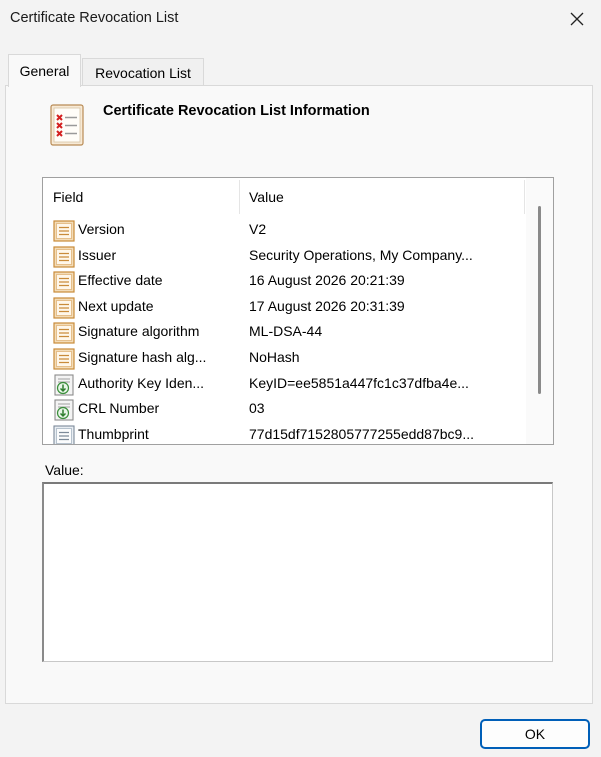  Describe the element at coordinates (327, 305) in the screenshot. I see `row-value: 17 August 2026 20:31:39` at that location.